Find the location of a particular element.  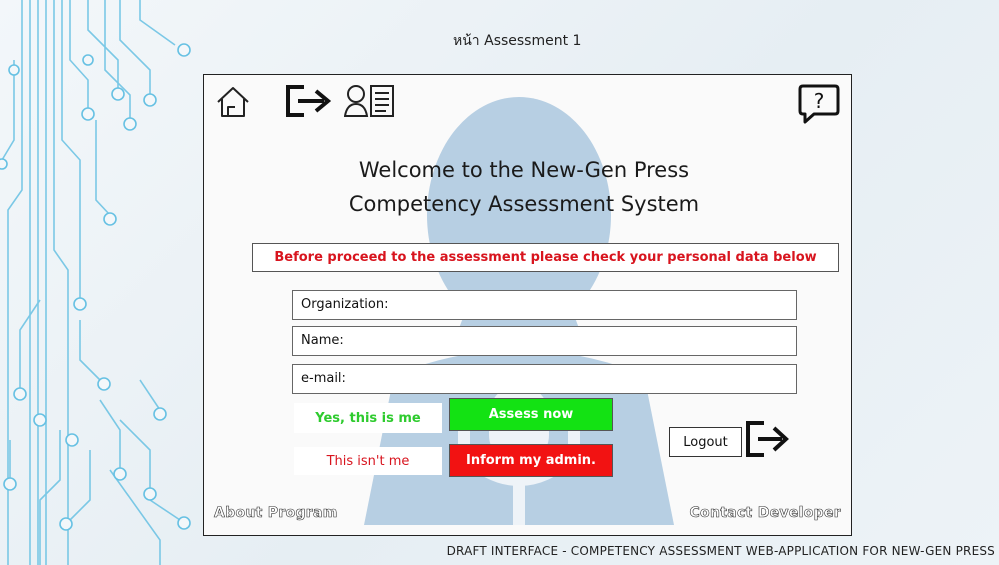

exit-arrow-icon is located at coordinates (313, 101).